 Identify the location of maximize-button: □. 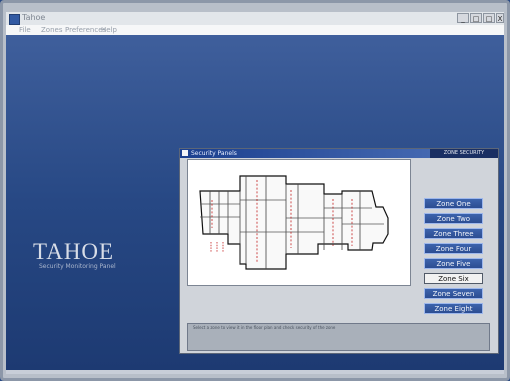
(476, 18).